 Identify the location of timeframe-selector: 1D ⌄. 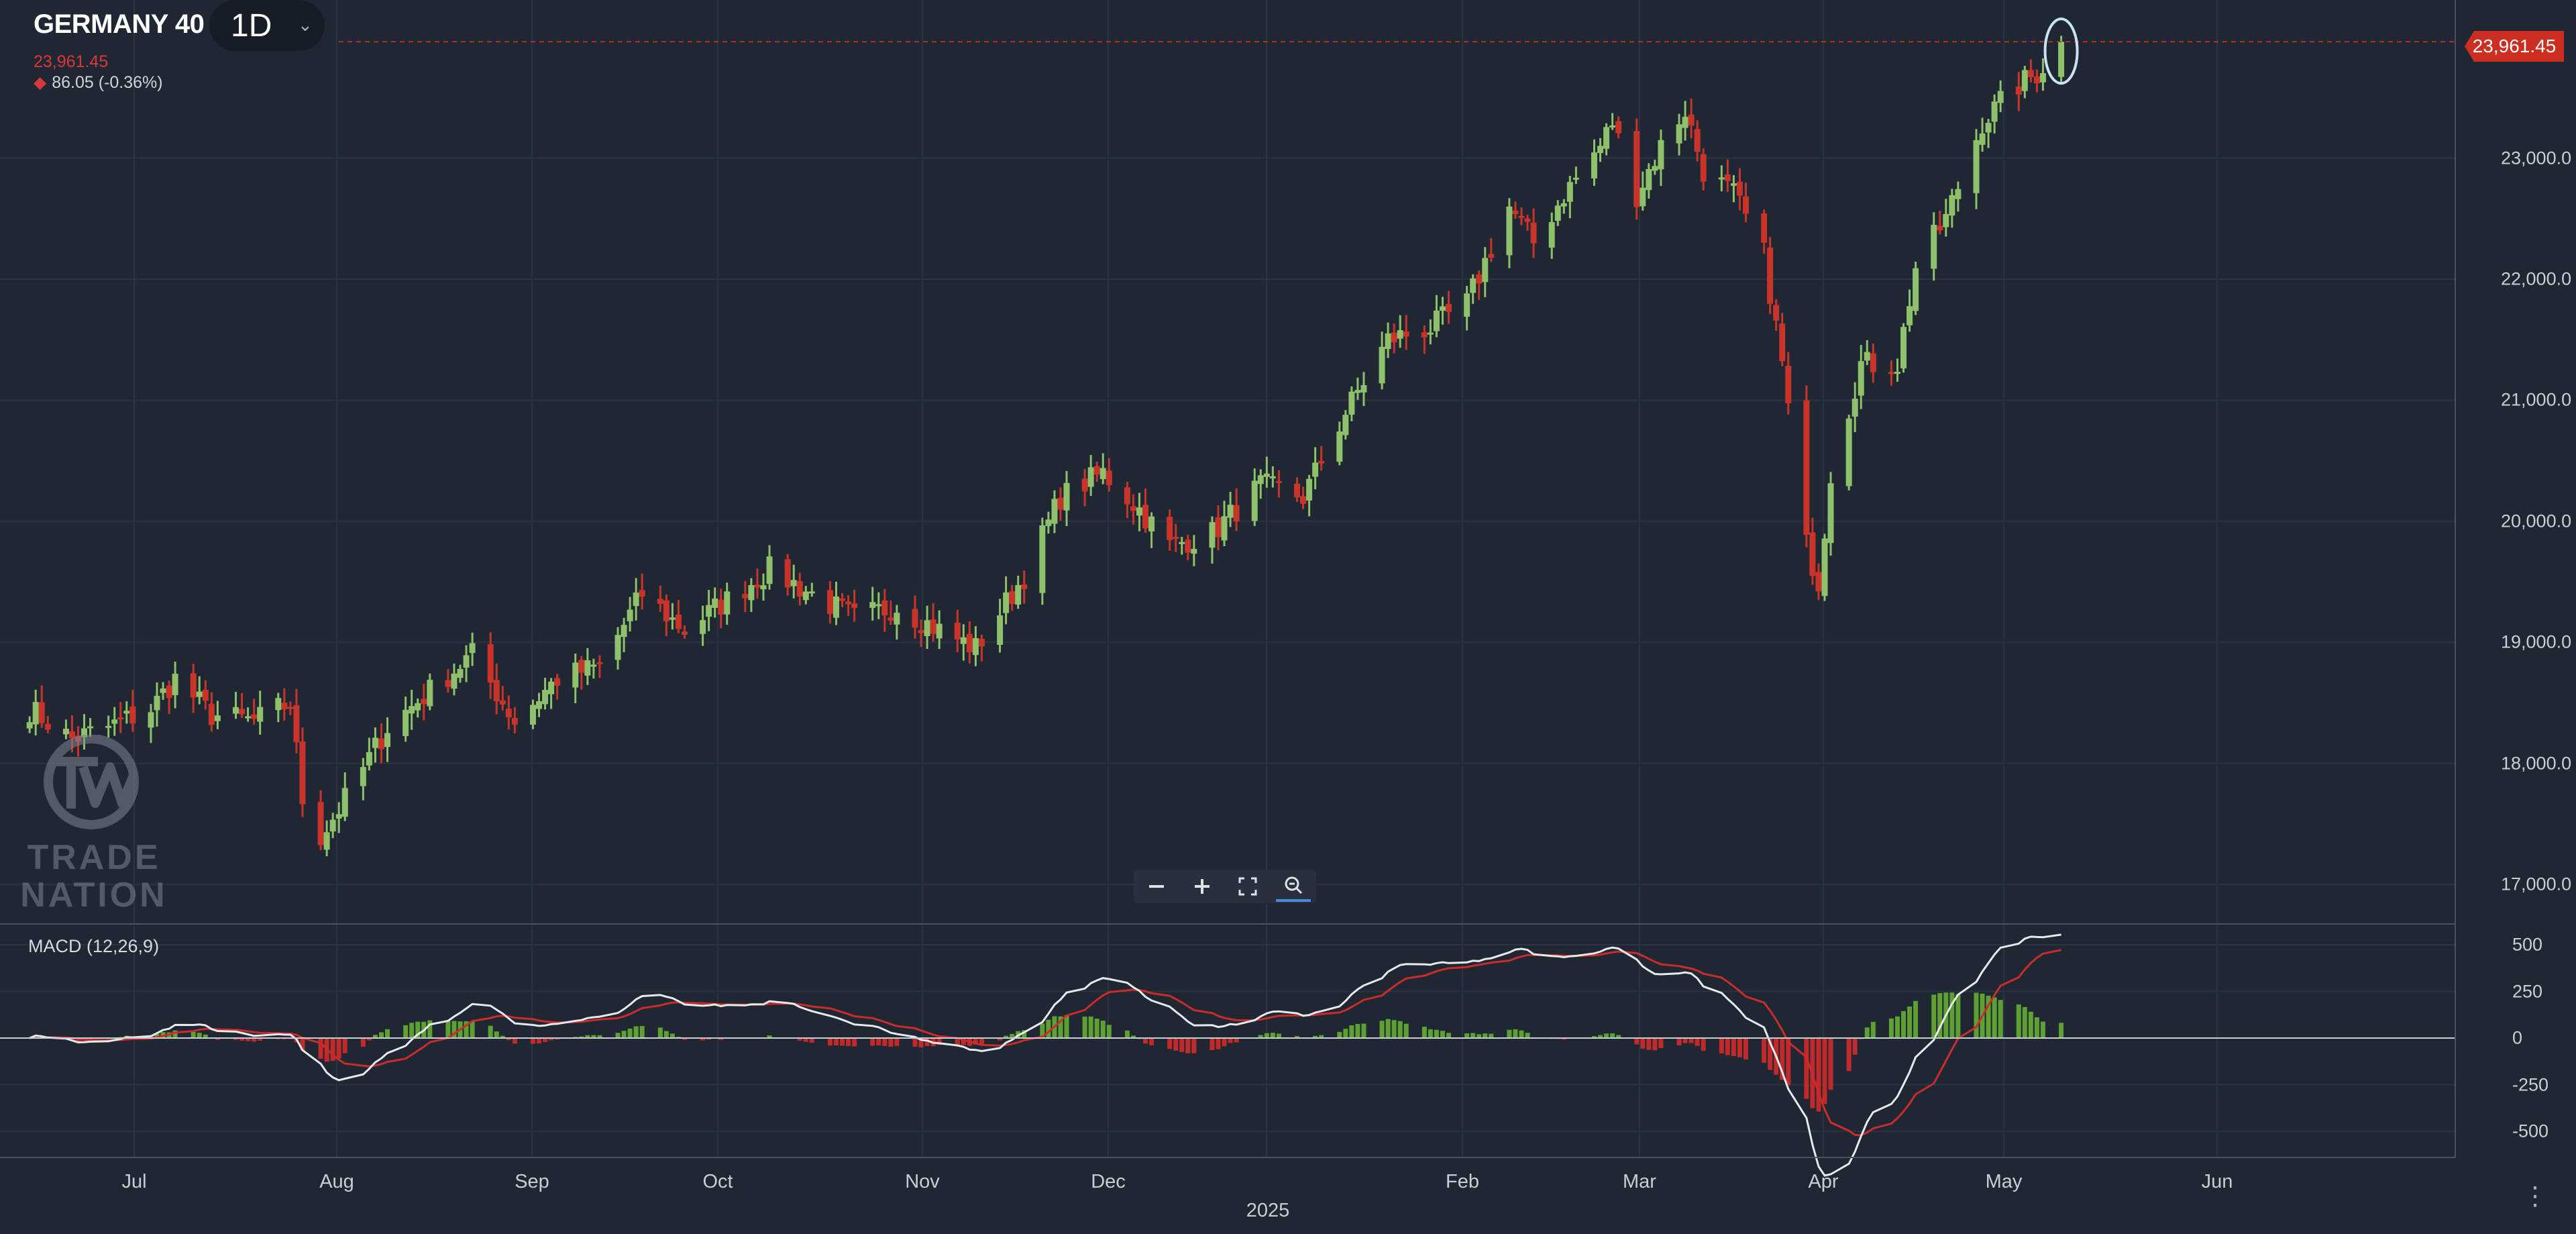
(267, 25).